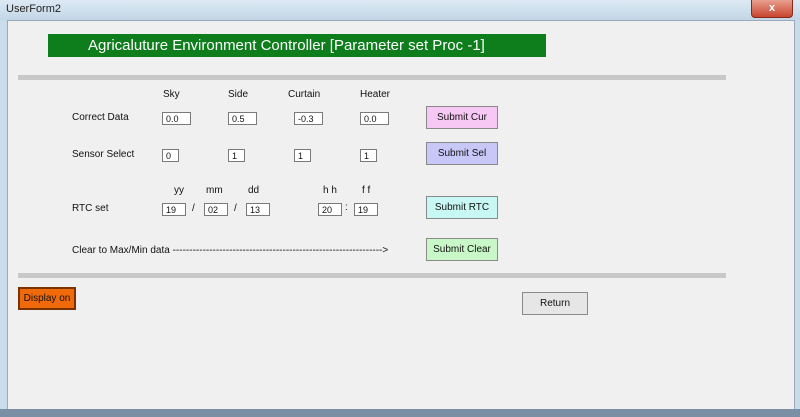 The height and width of the screenshot is (417, 800). What do you see at coordinates (462, 249) in the screenshot?
I see `submit-clear-button: Submit Clear` at bounding box center [462, 249].